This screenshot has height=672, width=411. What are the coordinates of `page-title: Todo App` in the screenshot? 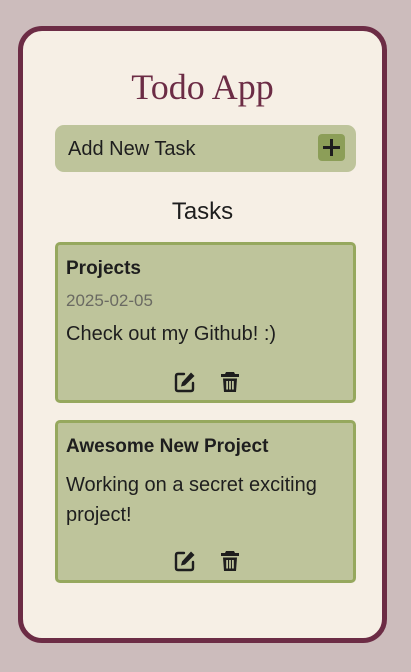 It's located at (202, 87).